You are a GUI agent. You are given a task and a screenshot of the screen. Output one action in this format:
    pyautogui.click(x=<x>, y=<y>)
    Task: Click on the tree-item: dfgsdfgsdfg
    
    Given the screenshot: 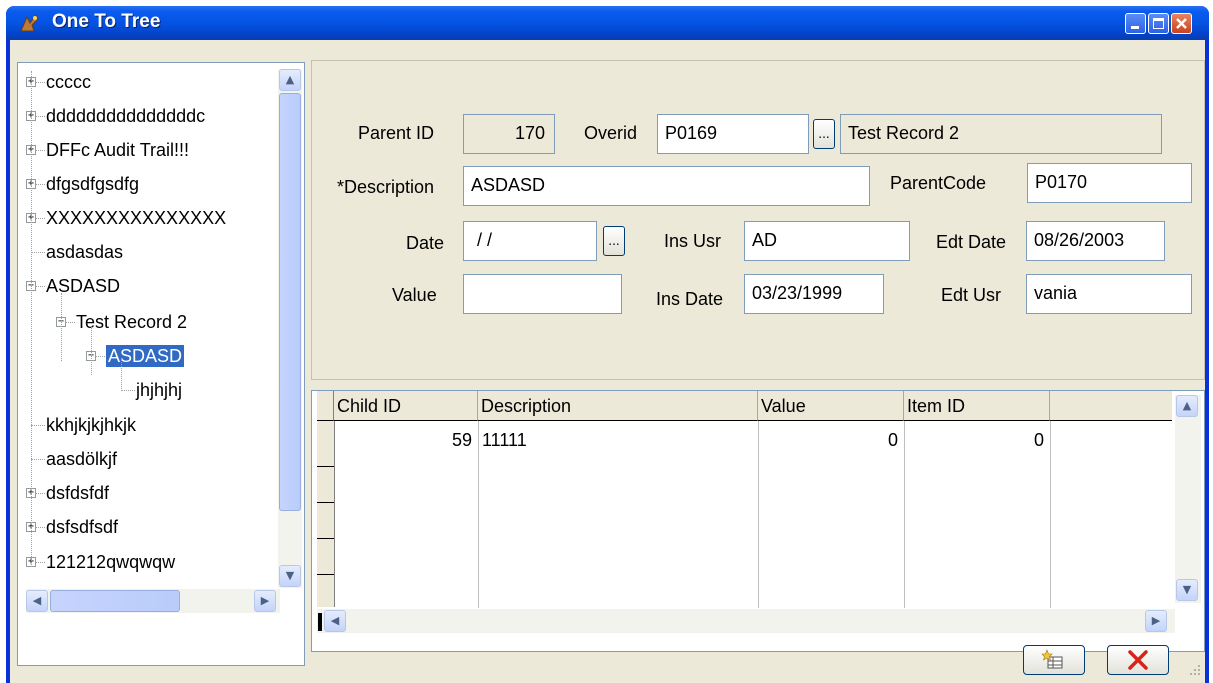 What is the action you would take?
    pyautogui.click(x=92, y=184)
    